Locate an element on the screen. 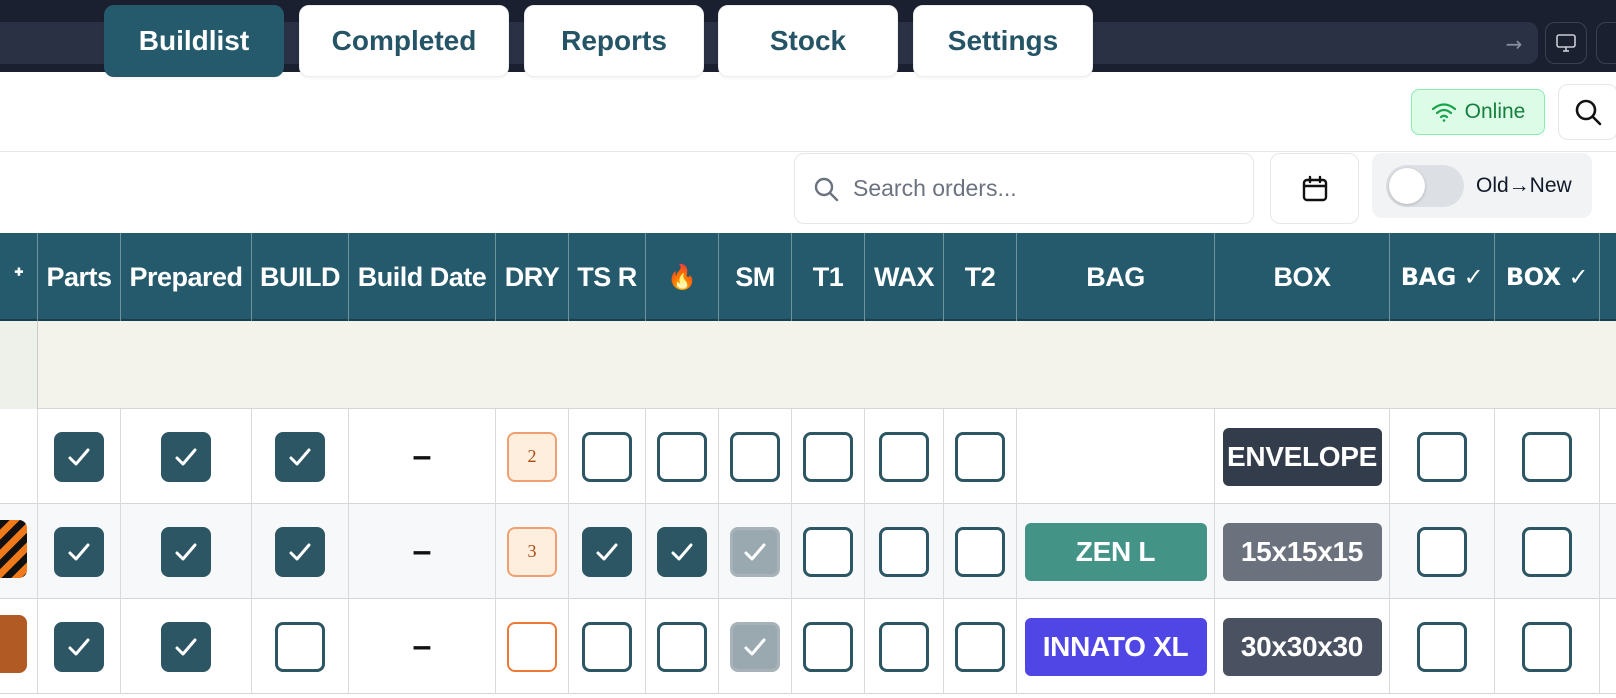 Image resolution: width=1616 pixels, height=698 pixels. column-header-wax: WAX is located at coordinates (904, 277).